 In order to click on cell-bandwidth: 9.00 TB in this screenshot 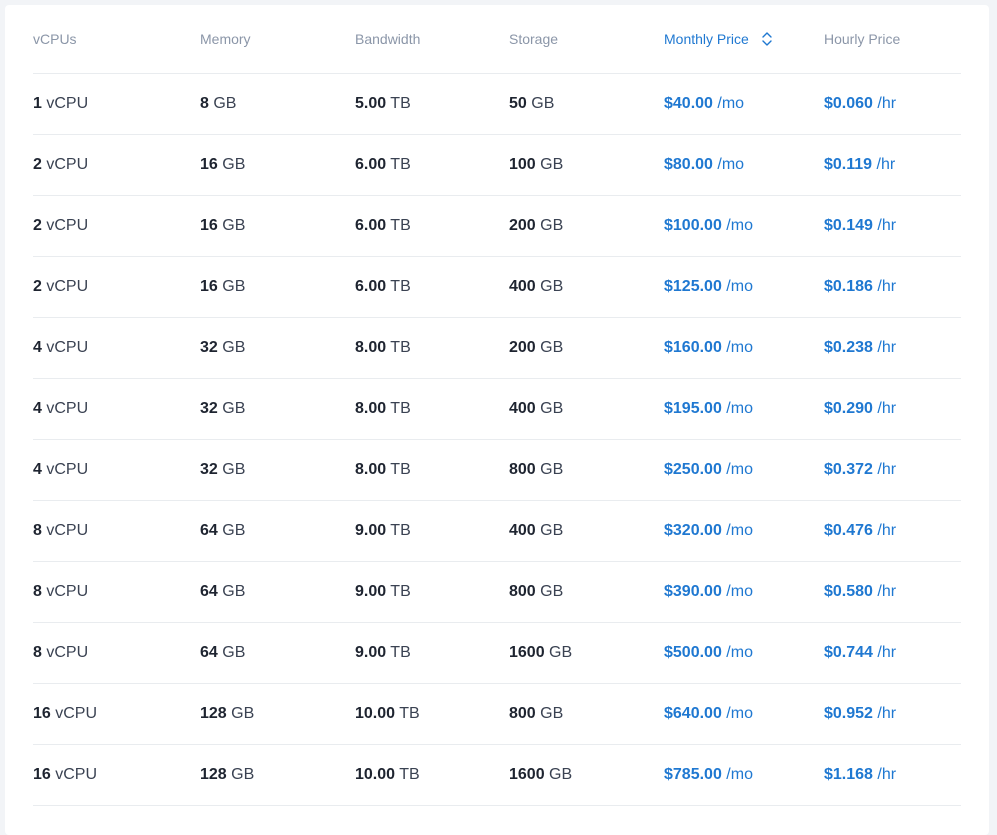, I will do `click(432, 531)`.